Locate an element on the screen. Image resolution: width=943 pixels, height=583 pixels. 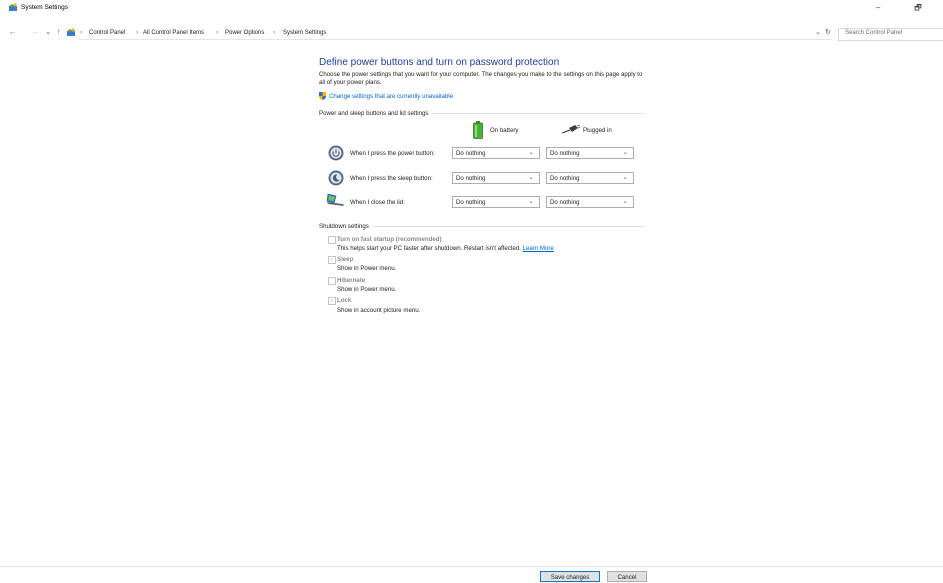
breadcrumb-system-settings: System Settings is located at coordinates (304, 33).